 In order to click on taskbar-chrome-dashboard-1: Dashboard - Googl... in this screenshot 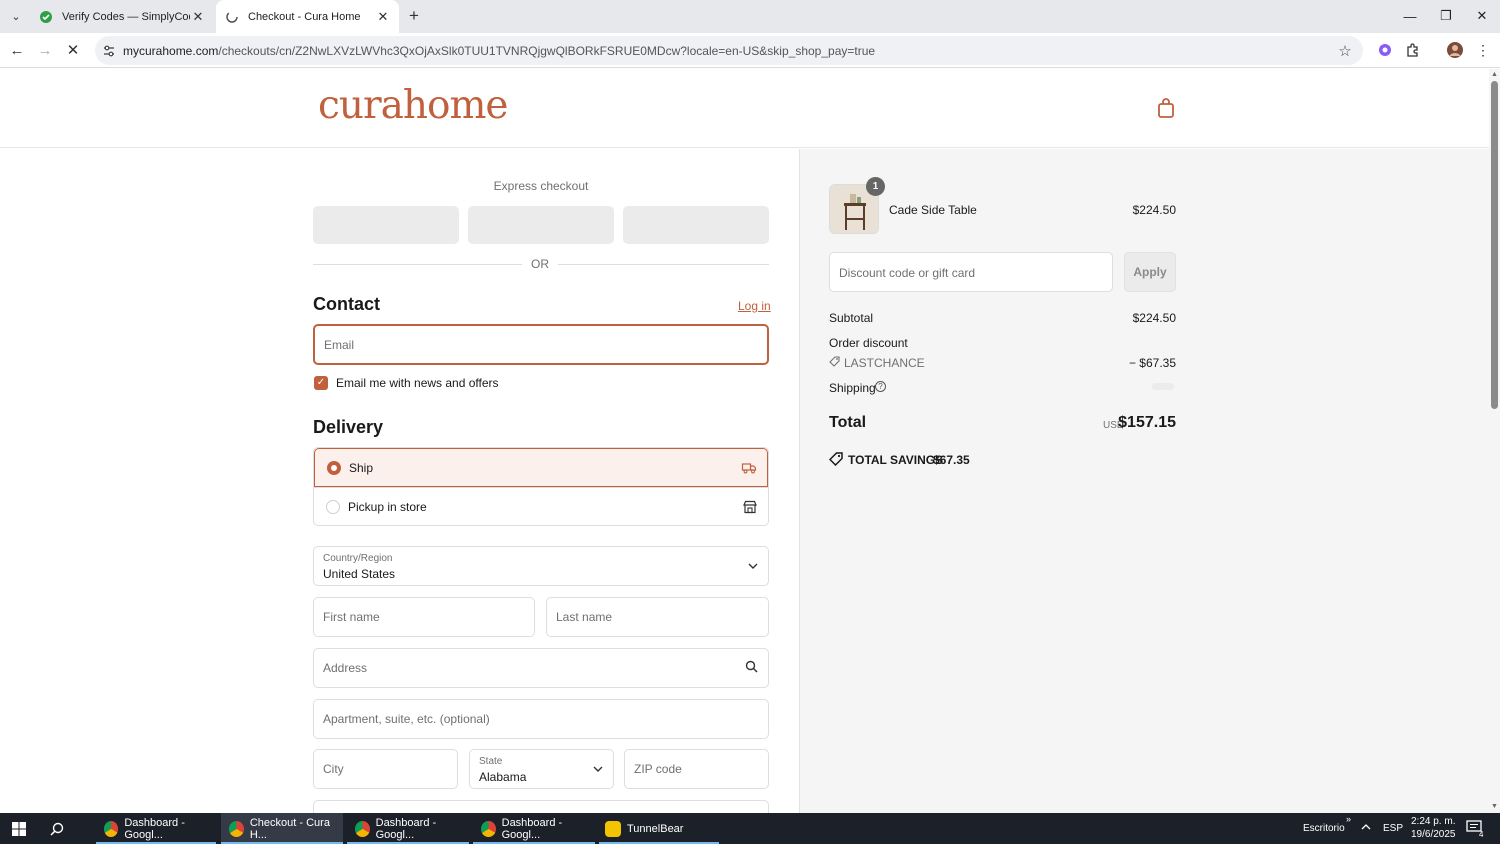, I will do `click(156, 828)`.